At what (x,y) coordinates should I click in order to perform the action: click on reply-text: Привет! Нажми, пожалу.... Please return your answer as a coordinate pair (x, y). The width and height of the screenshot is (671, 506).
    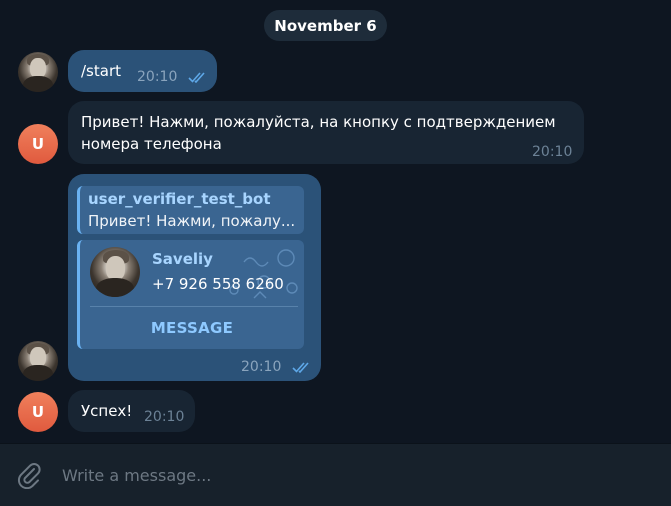
    Looking at the image, I should click on (192, 221).